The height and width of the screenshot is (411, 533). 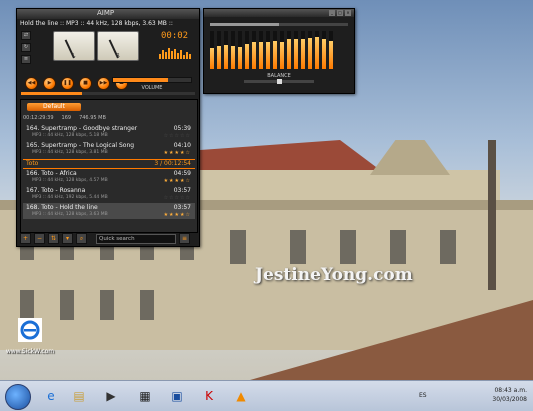 I want to click on add-icon: +, so click(x=25, y=238).